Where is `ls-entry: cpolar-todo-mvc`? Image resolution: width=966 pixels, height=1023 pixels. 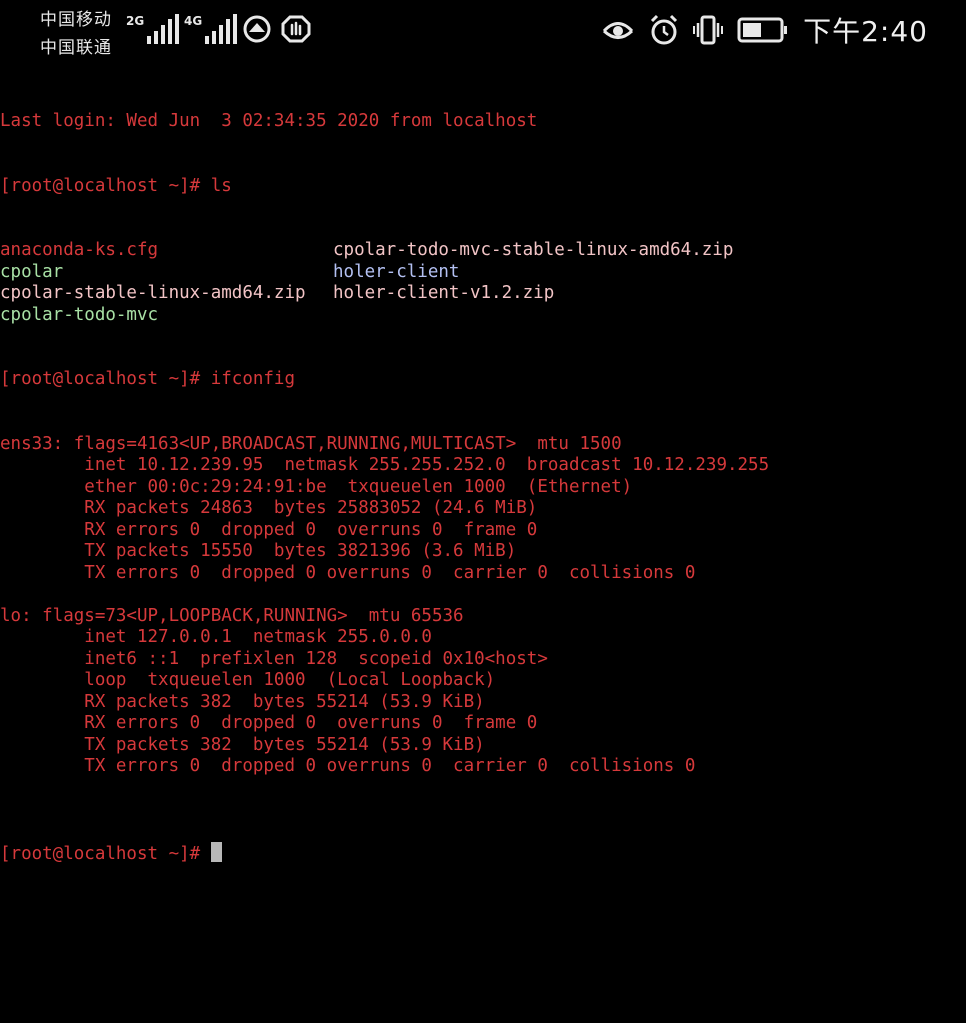
ls-entry: cpolar-todo-mvc is located at coordinates (79, 314).